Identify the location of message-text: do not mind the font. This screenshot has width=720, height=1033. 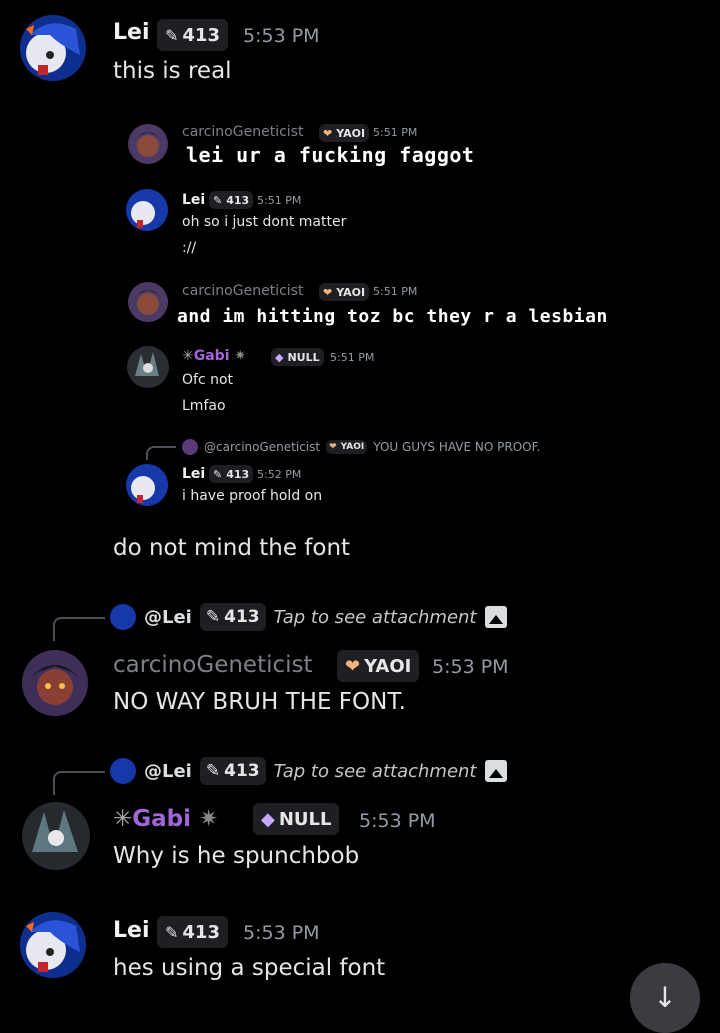
(232, 548).